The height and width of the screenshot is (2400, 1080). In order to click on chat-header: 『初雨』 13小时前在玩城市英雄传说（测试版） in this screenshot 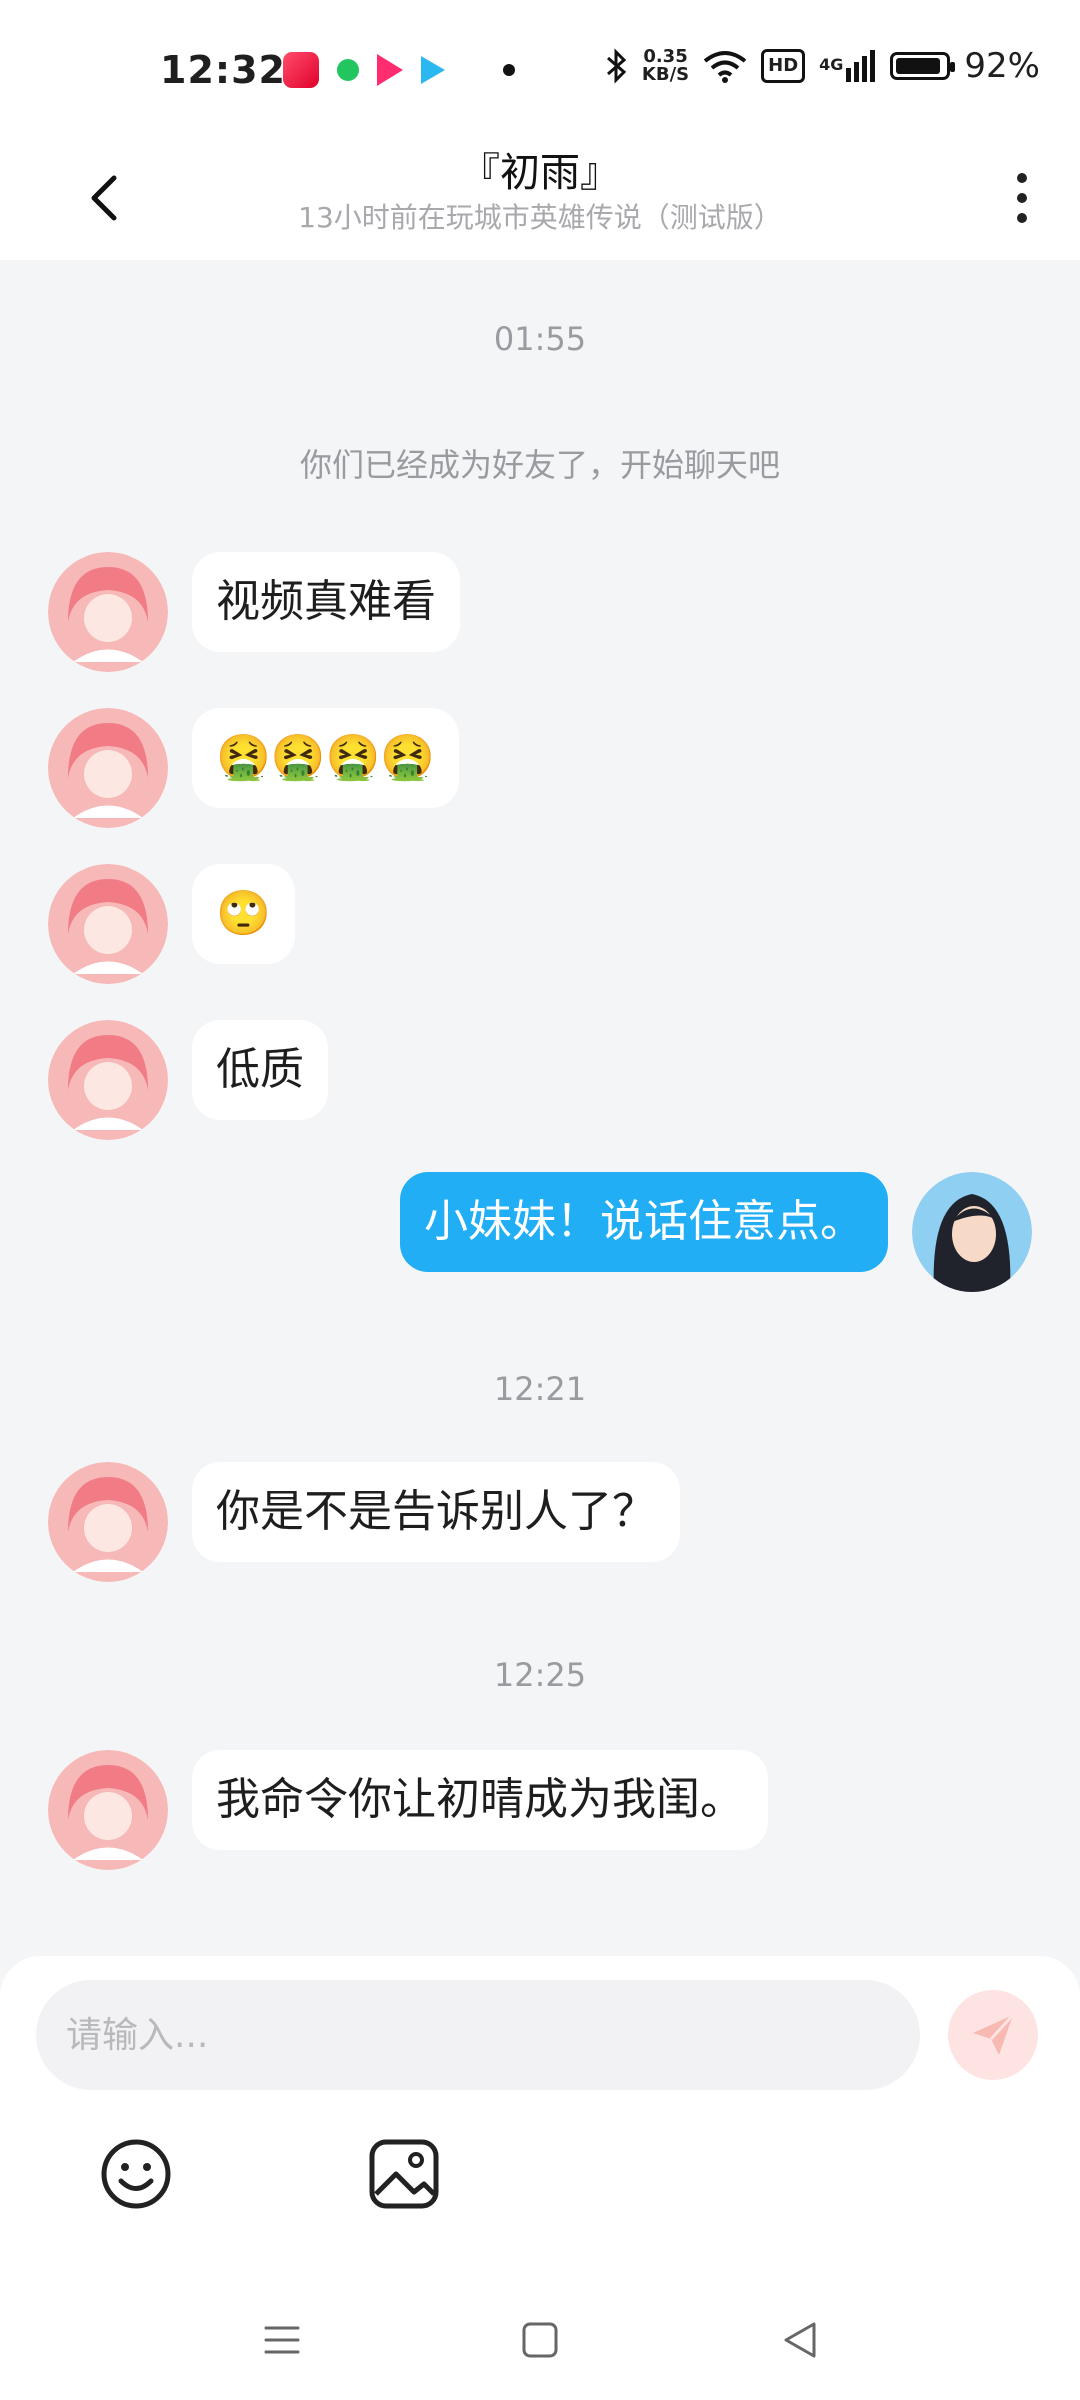, I will do `click(540, 200)`.